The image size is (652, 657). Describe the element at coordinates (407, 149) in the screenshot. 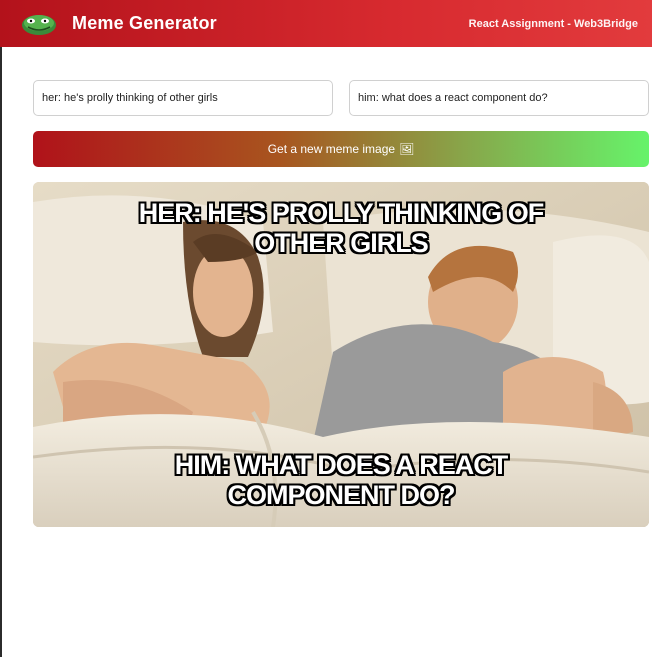

I see `picture-icon: 🖼` at that location.